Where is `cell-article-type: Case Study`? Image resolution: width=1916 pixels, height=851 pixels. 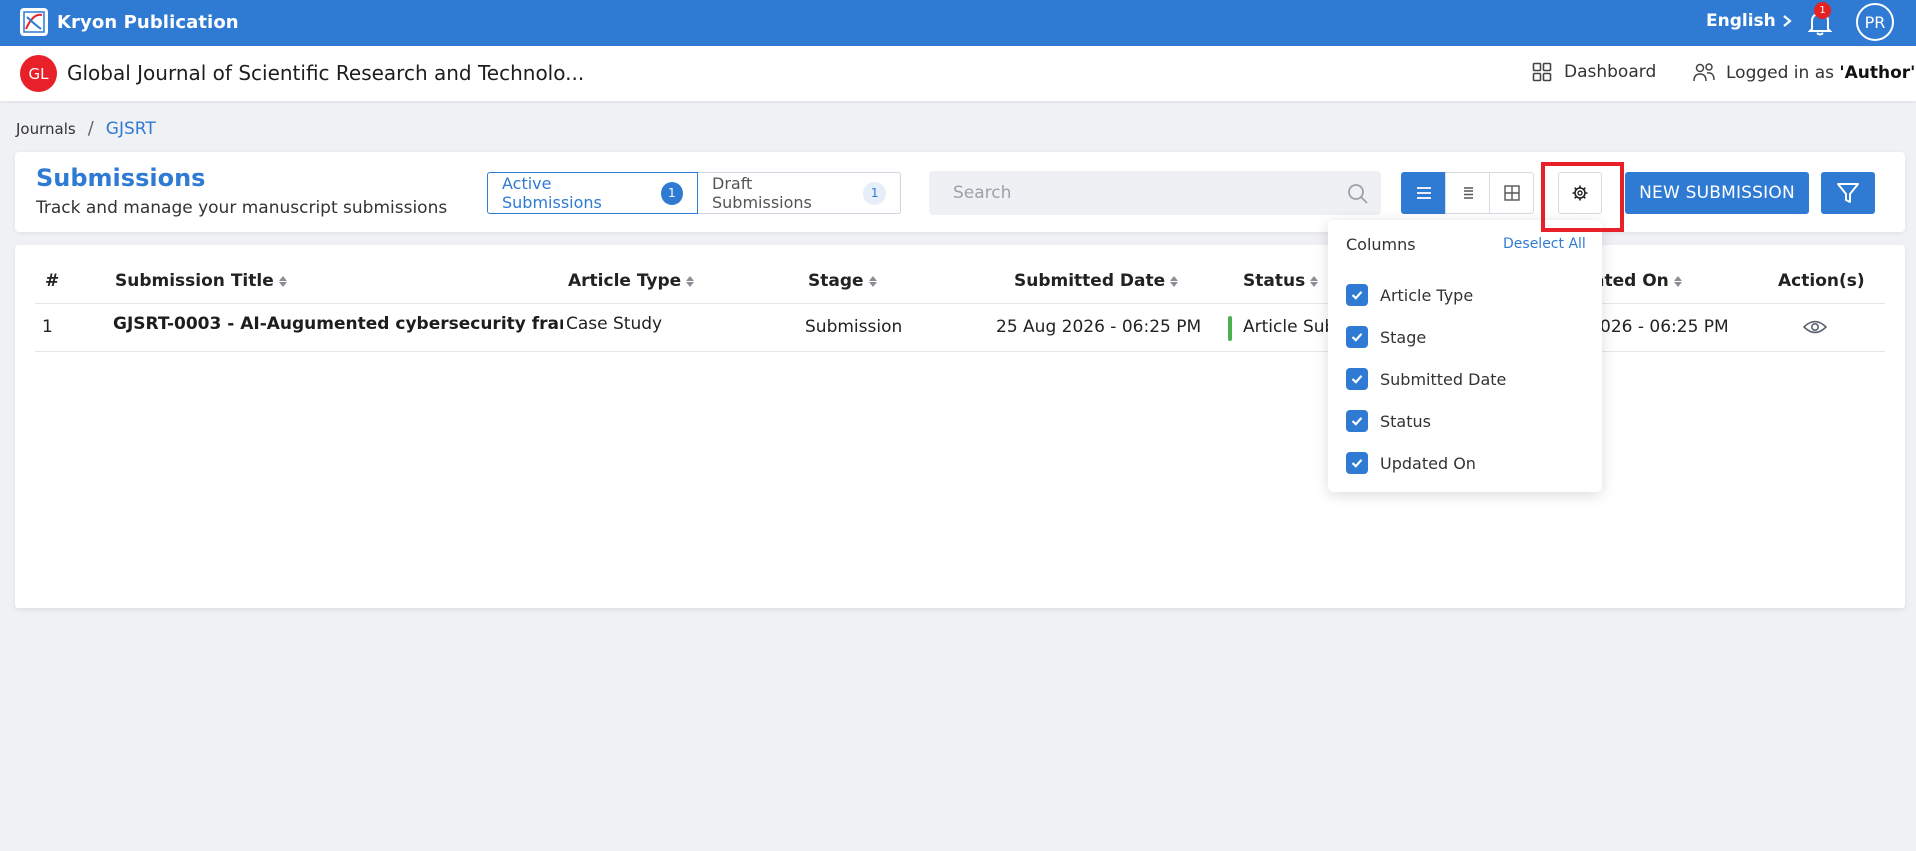 cell-article-type: Case Study is located at coordinates (614, 324).